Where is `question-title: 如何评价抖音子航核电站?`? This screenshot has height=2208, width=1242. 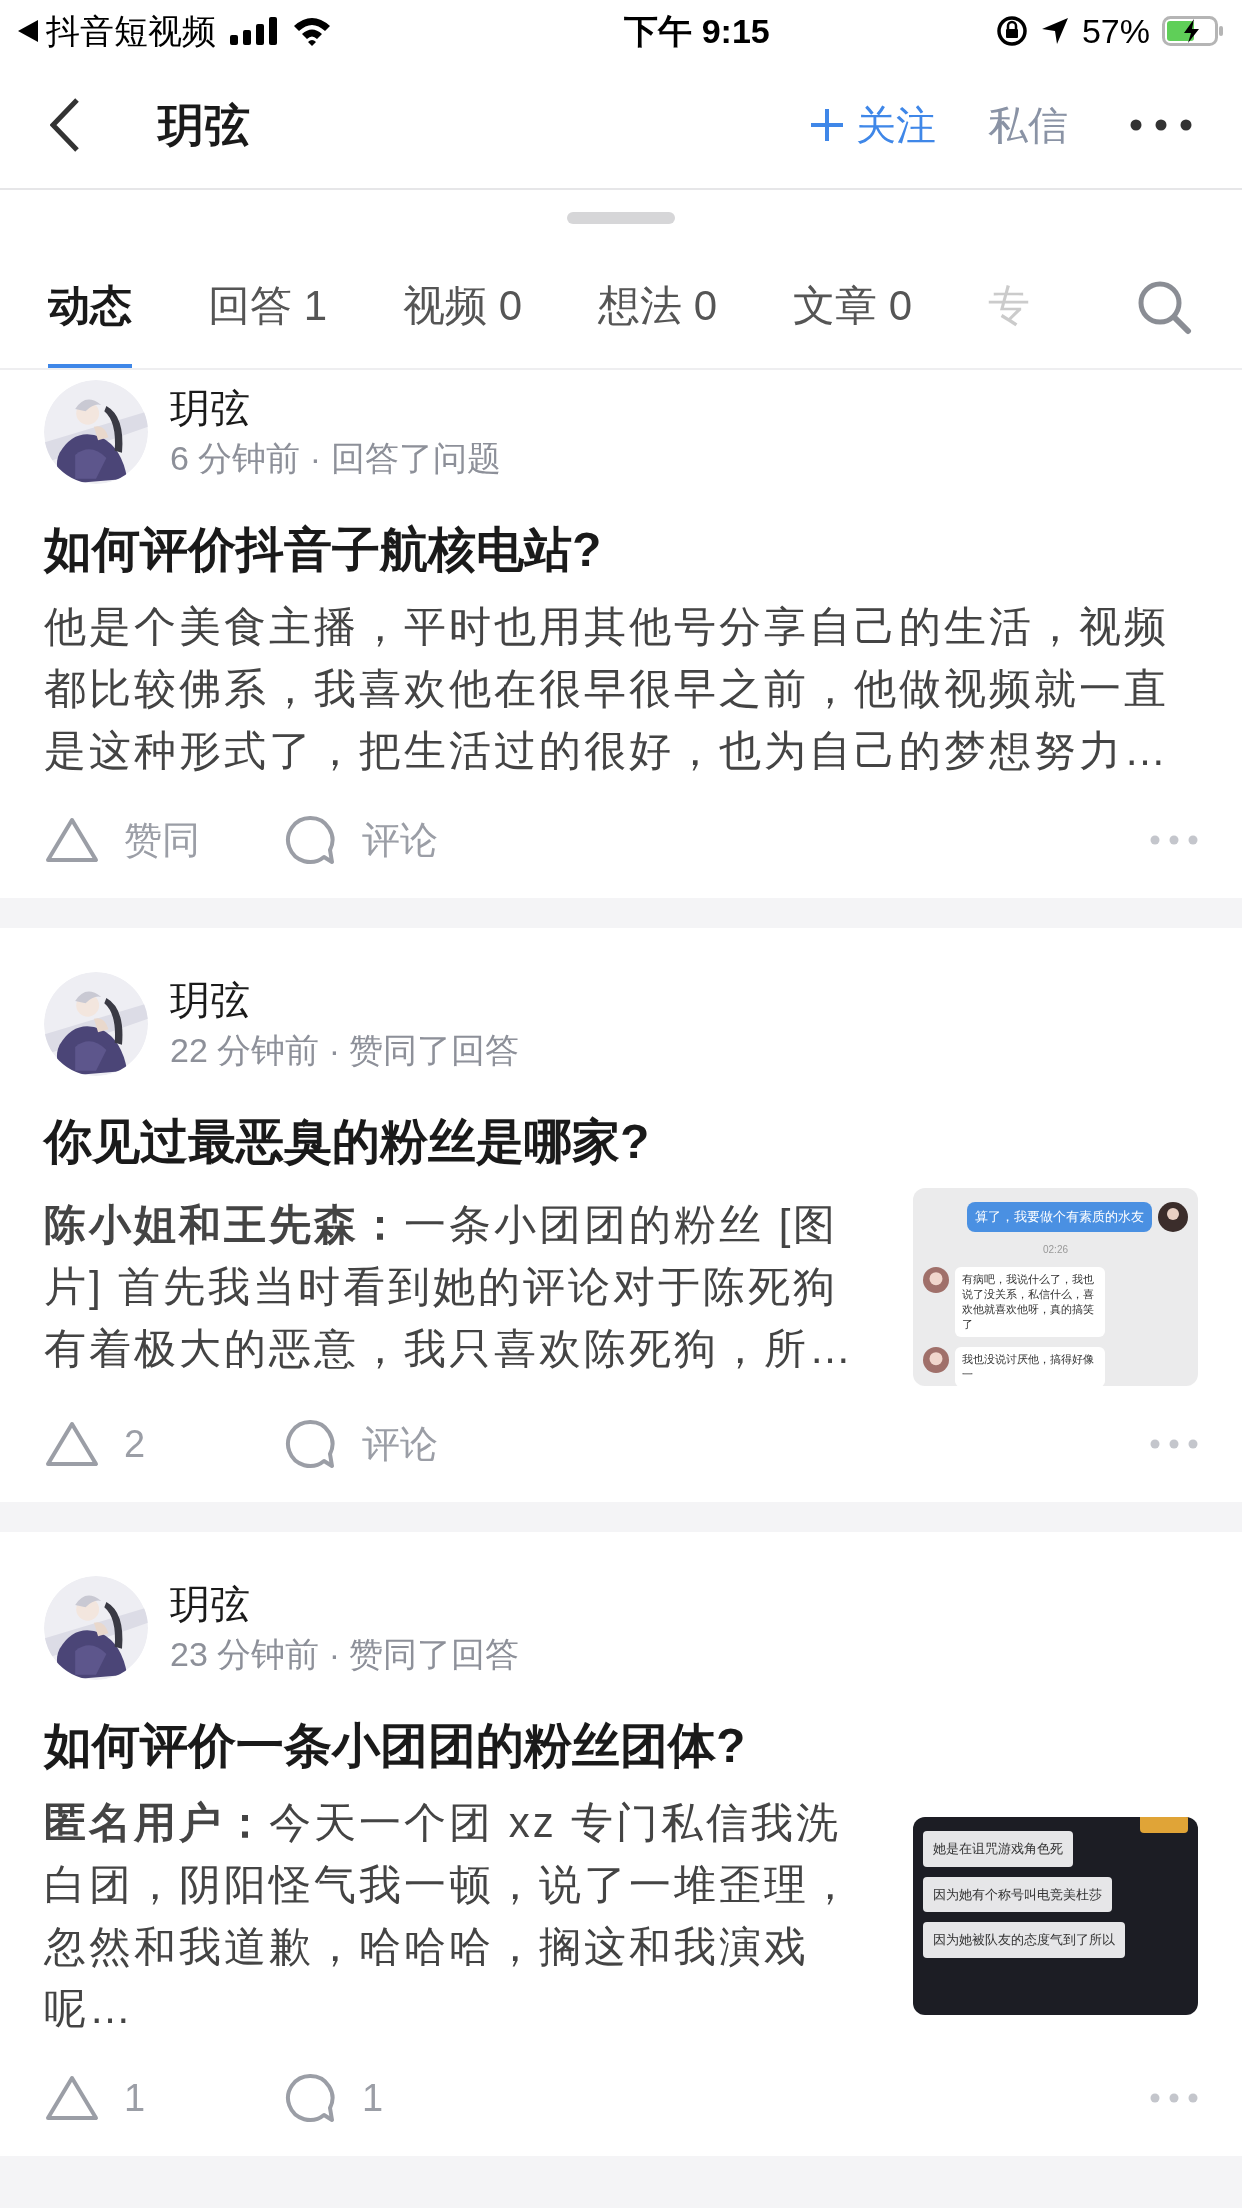
question-title: 如何评价抖音子航核电站? is located at coordinates (621, 550).